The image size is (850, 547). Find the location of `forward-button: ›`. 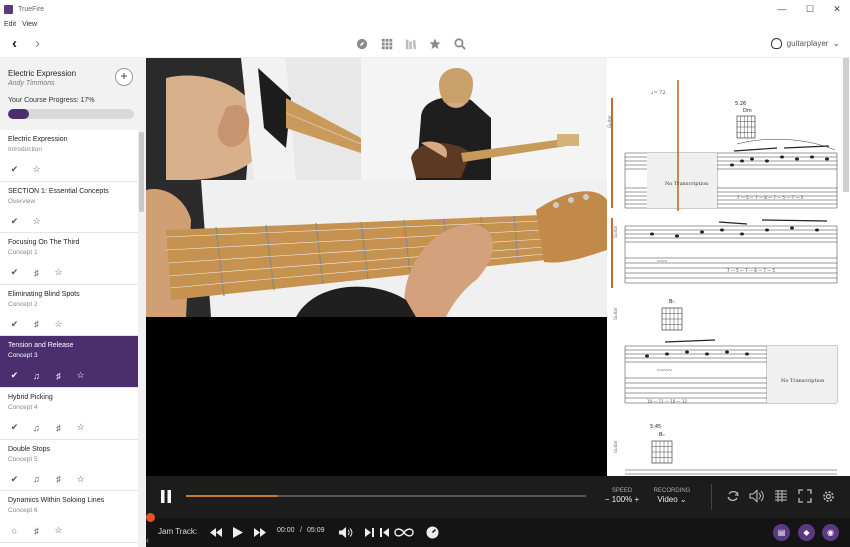

forward-button: › is located at coordinates (37, 44).